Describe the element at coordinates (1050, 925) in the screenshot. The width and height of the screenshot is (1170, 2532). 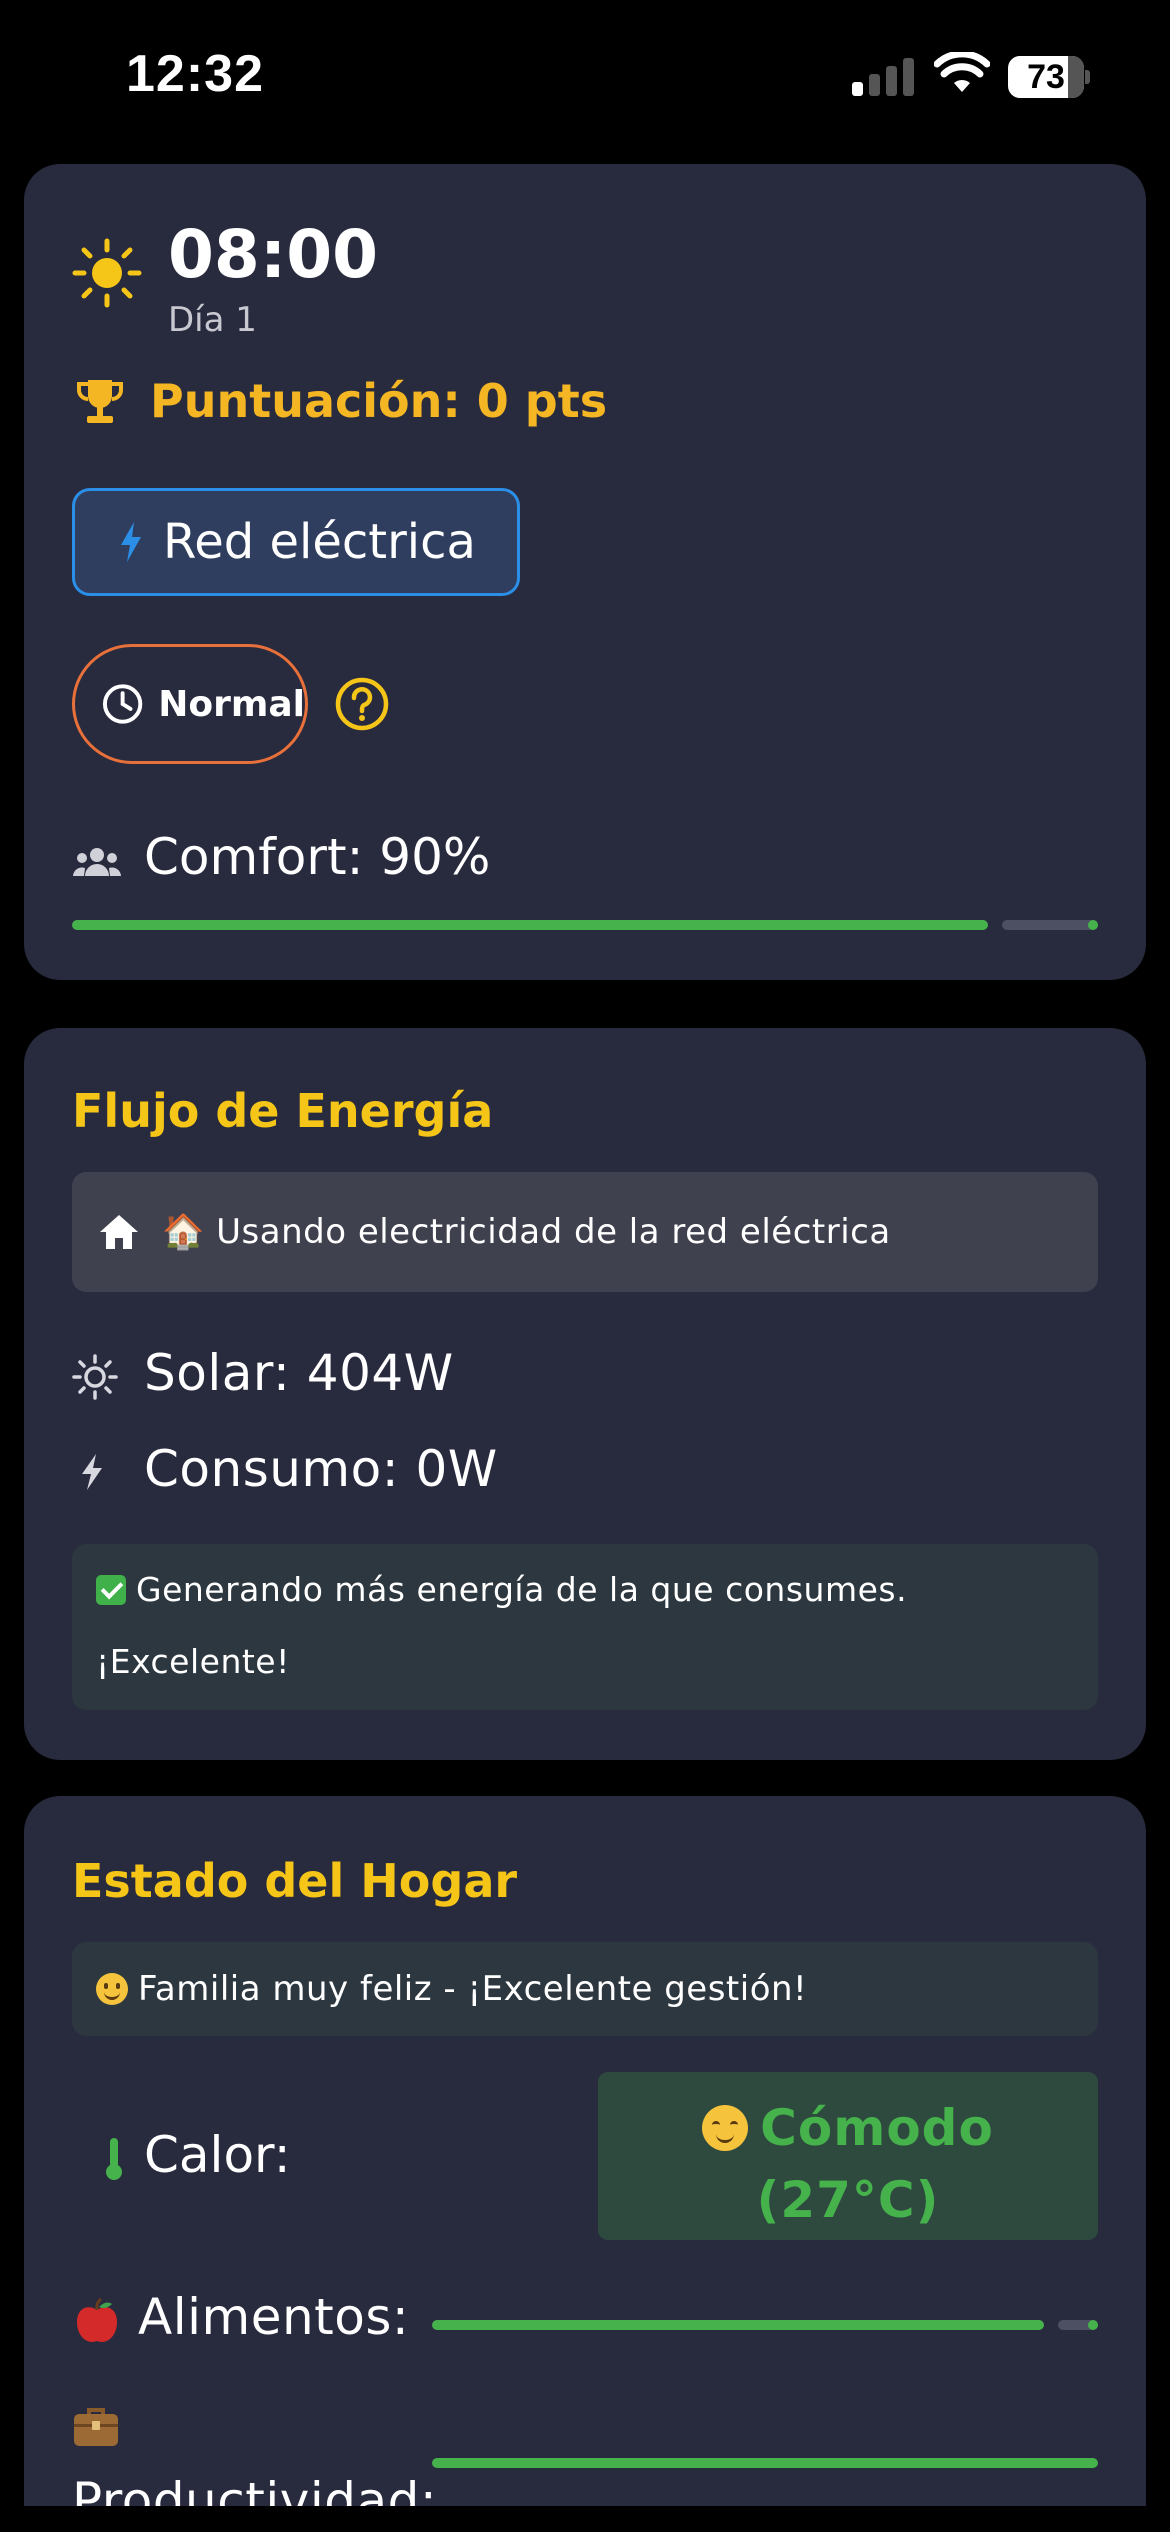
I see `comfort-progress-remaining` at that location.